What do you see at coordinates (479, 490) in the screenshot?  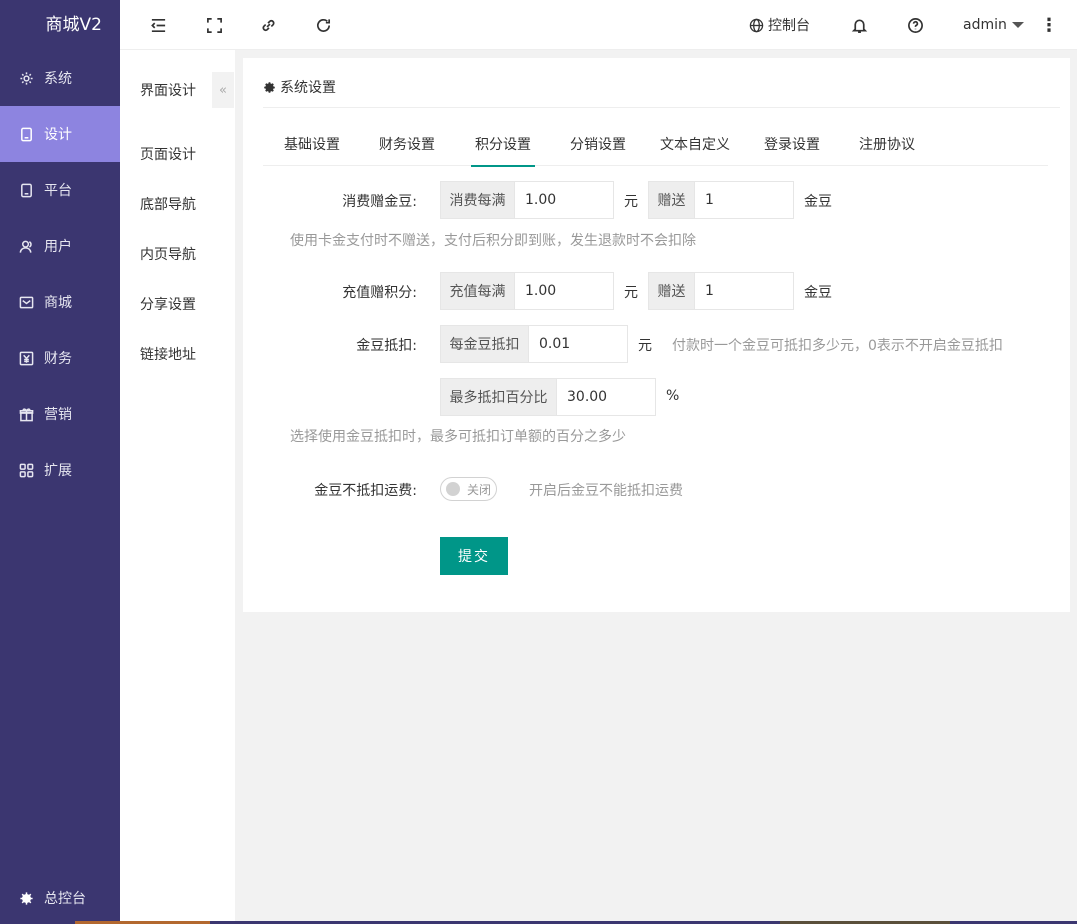 I see `switch-text: 关闭` at bounding box center [479, 490].